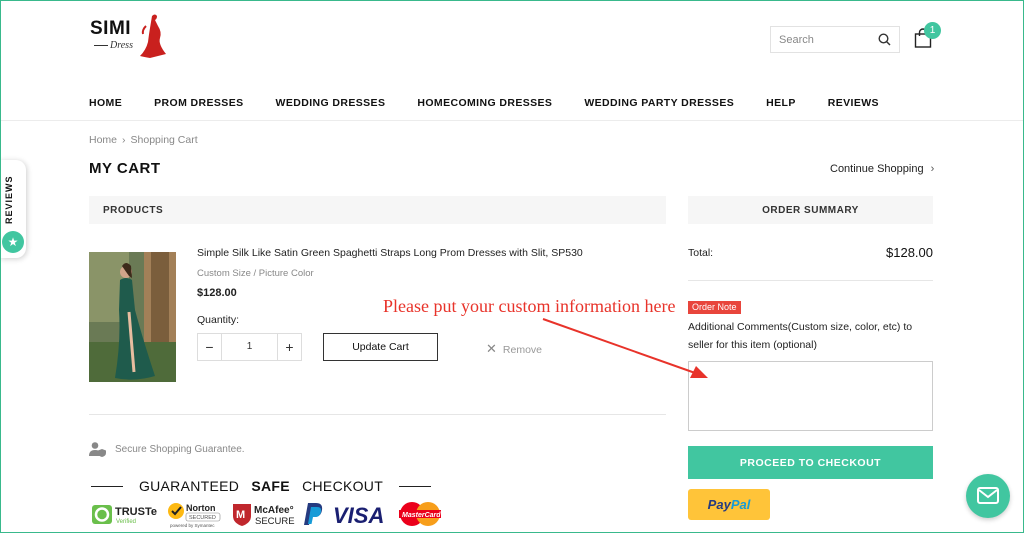 The image size is (1024, 533). I want to click on reviews-tab-label: REVIEWS, so click(9, 199).